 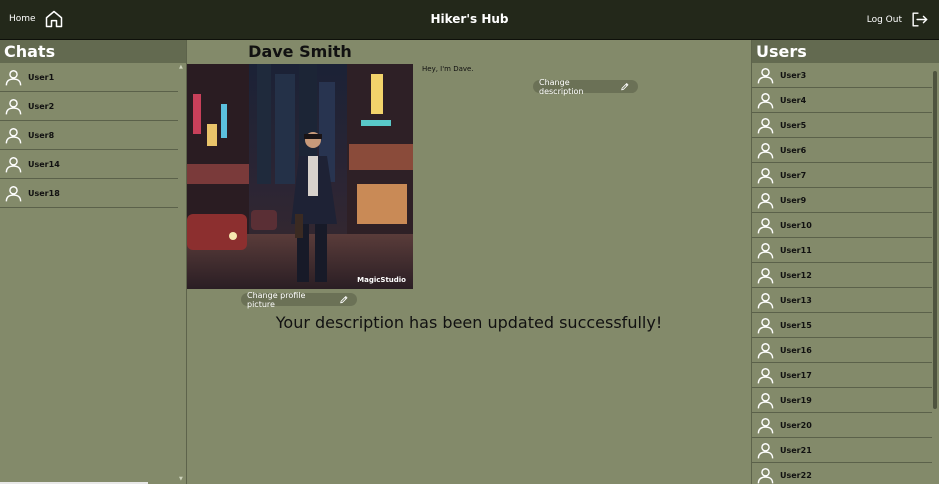 What do you see at coordinates (41, 77) in the screenshot?
I see `chat-item-label: User1` at bounding box center [41, 77].